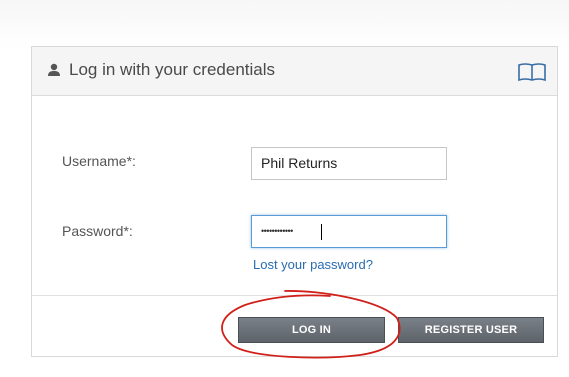 Image resolution: width=569 pixels, height=377 pixels. Describe the element at coordinates (313, 264) in the screenshot. I see `lost-password-link: Lost your password?` at that location.